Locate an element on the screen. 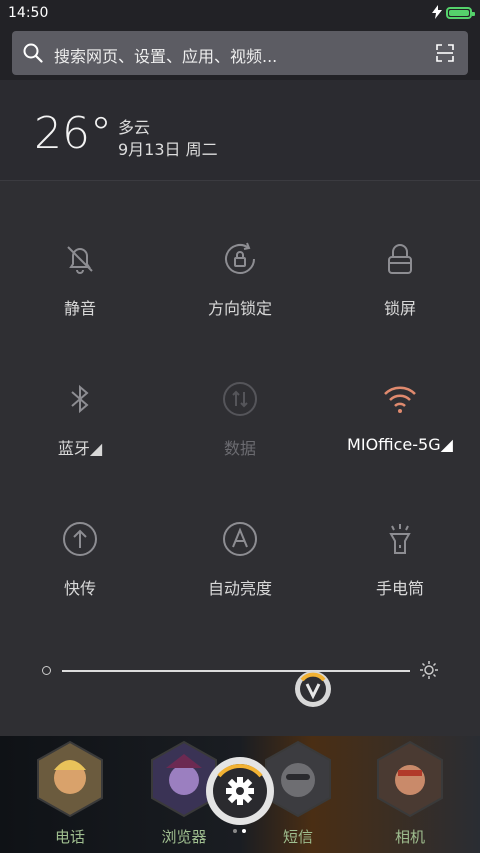 This screenshot has height=853, width=480. app-messages-label: 短信 is located at coordinates (297, 837).